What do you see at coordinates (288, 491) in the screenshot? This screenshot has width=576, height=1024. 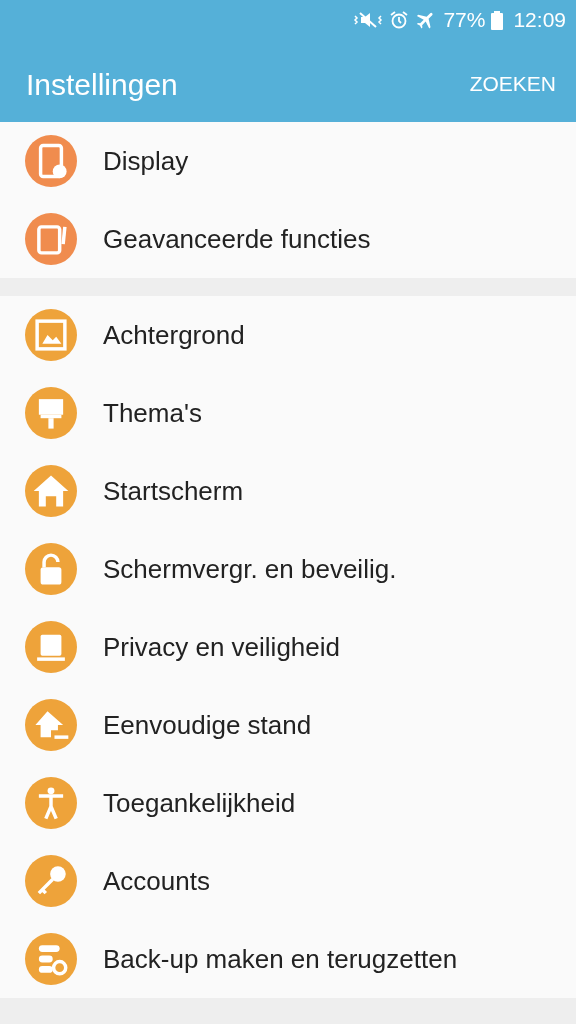 I see `settings-item: Startscherm` at bounding box center [288, 491].